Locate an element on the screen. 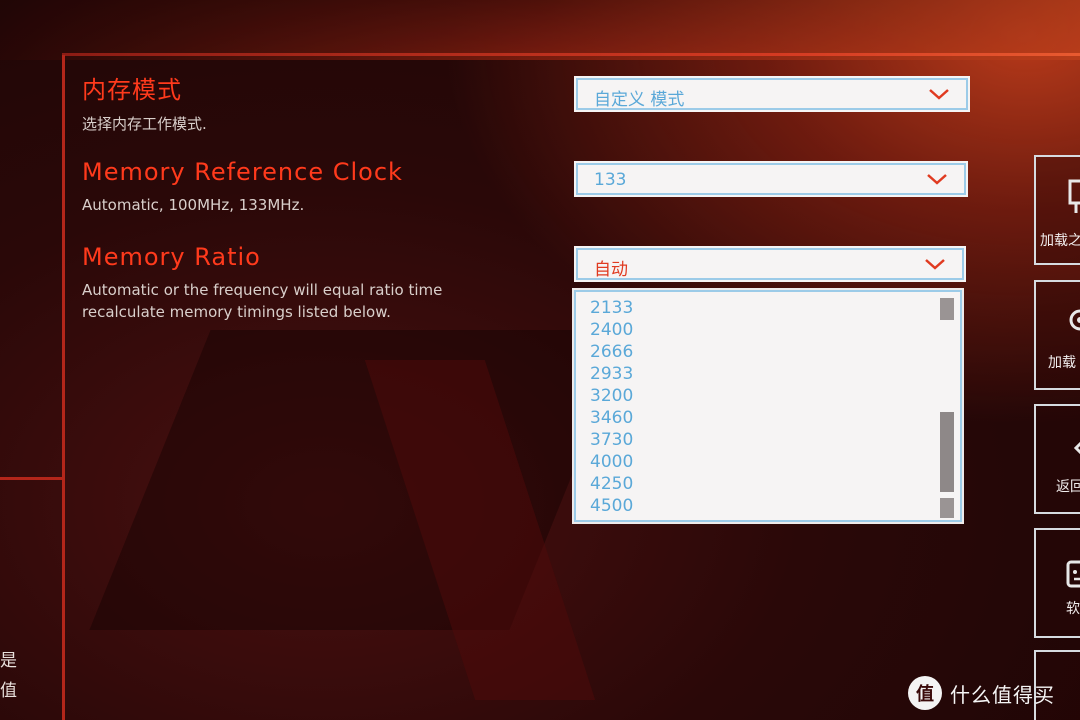  left-panel-label-fragment: 值 is located at coordinates (8, 688).